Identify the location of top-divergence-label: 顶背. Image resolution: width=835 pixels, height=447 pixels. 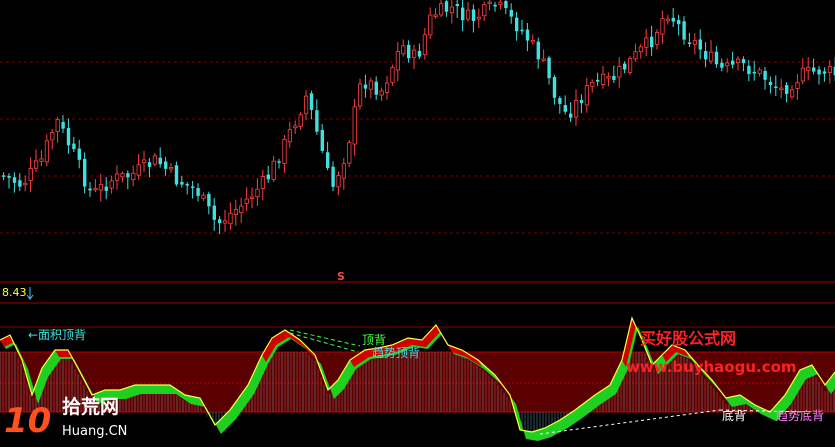
(374, 340).